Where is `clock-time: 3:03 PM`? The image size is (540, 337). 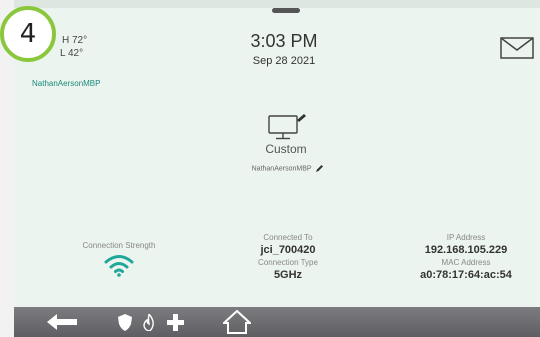
clock-time: 3:03 PM is located at coordinates (284, 41).